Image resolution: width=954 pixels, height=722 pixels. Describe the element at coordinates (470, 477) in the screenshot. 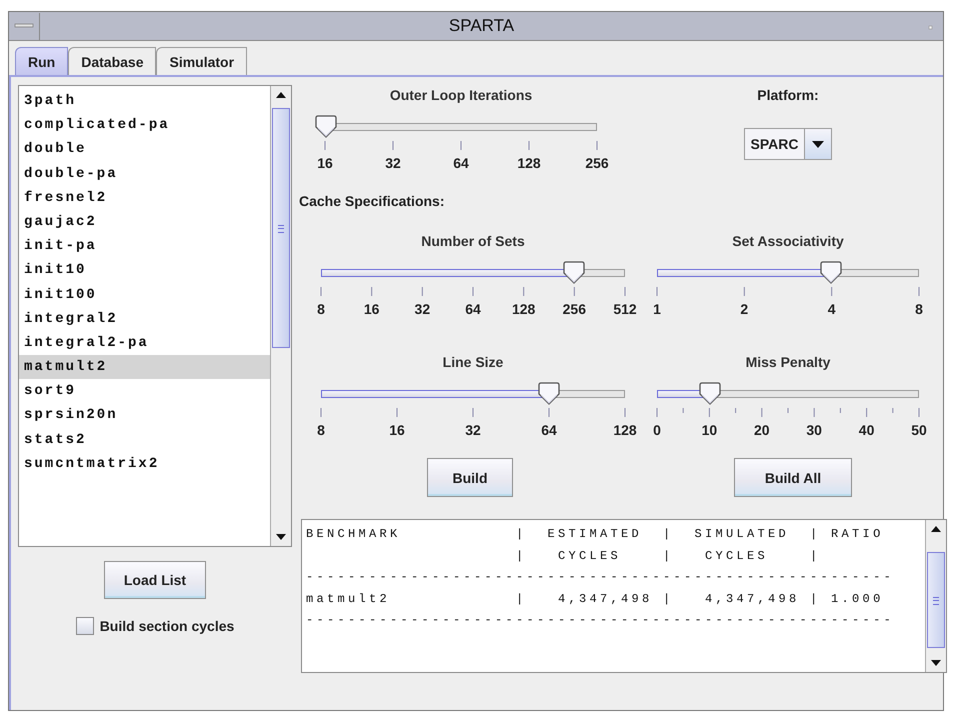

I see `build-button: Build` at that location.